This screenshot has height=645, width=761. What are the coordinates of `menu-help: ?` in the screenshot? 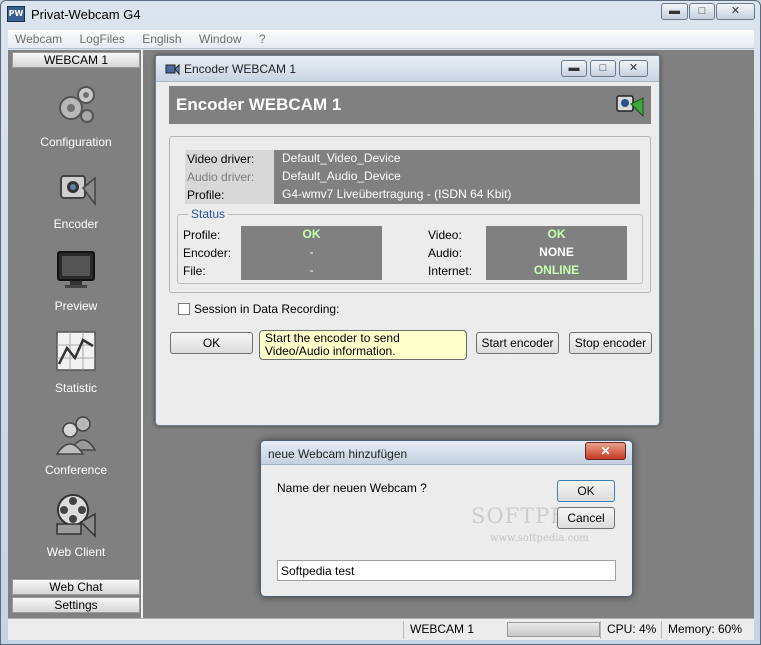 It's located at (262, 38).